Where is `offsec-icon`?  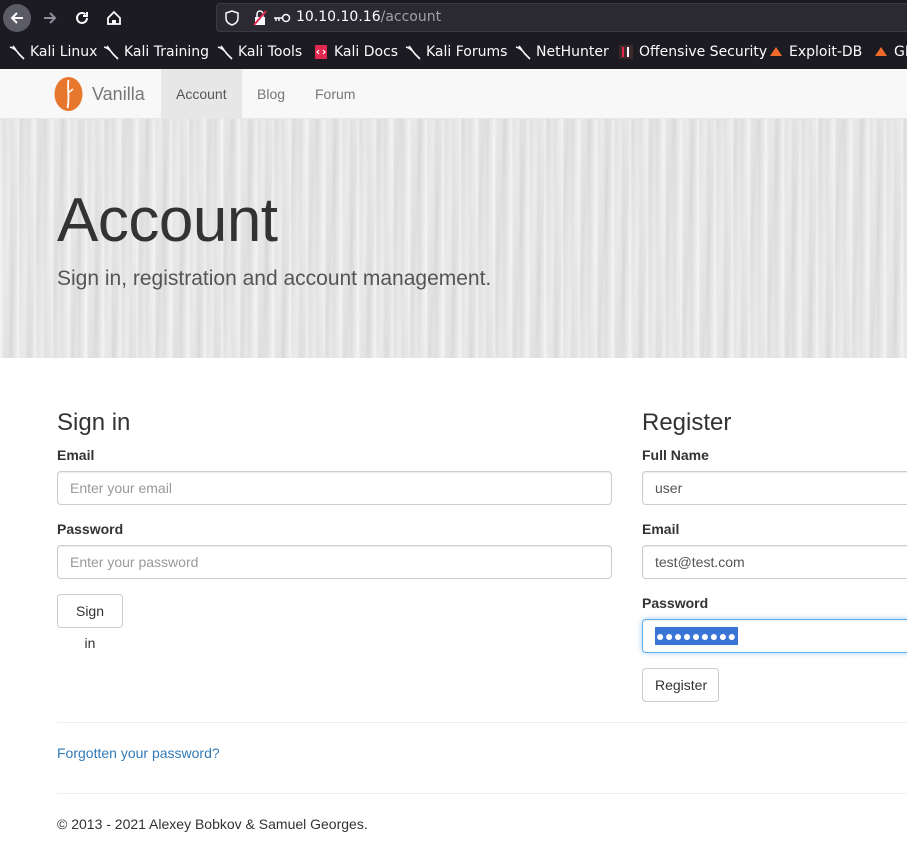 offsec-icon is located at coordinates (626, 52).